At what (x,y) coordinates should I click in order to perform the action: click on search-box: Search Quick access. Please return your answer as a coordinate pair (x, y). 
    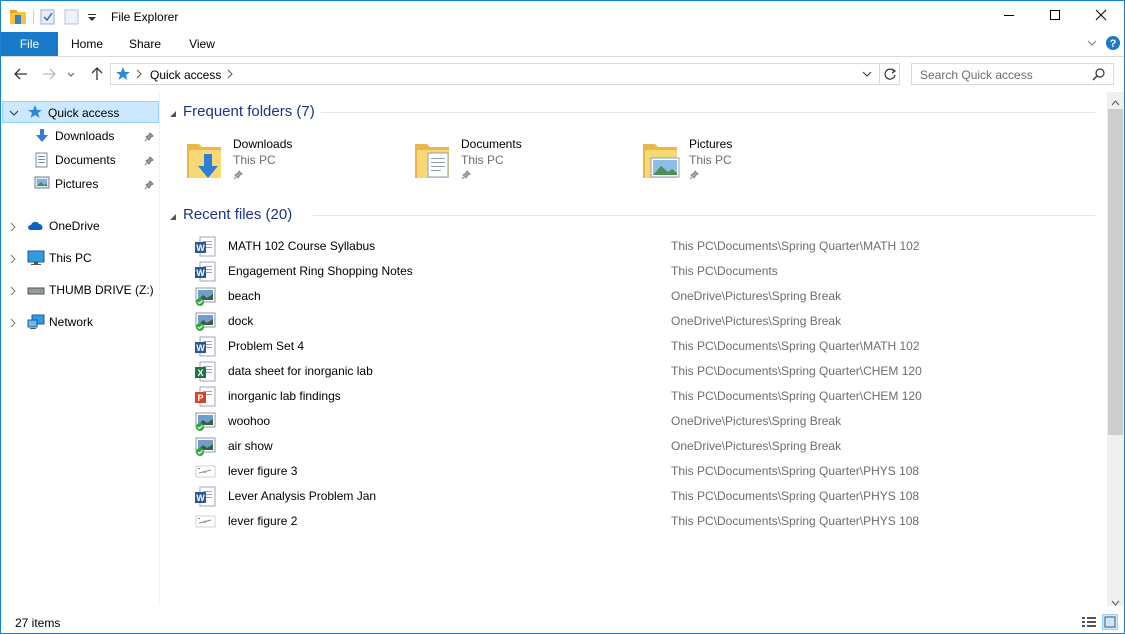
    Looking at the image, I should click on (1012, 74).